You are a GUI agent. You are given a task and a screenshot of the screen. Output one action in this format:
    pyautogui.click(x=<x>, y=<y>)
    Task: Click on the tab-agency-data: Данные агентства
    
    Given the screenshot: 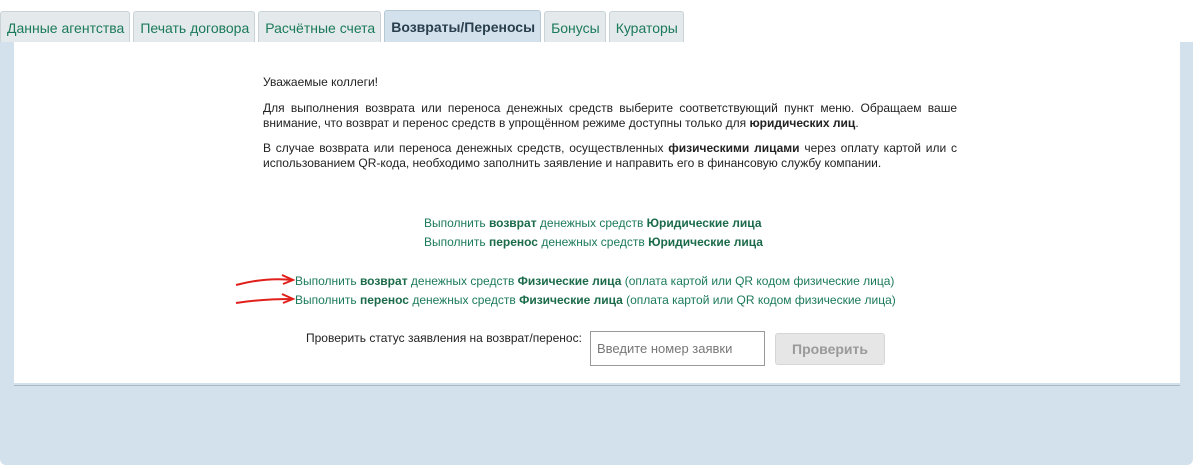 What is the action you would take?
    pyautogui.click(x=65, y=27)
    